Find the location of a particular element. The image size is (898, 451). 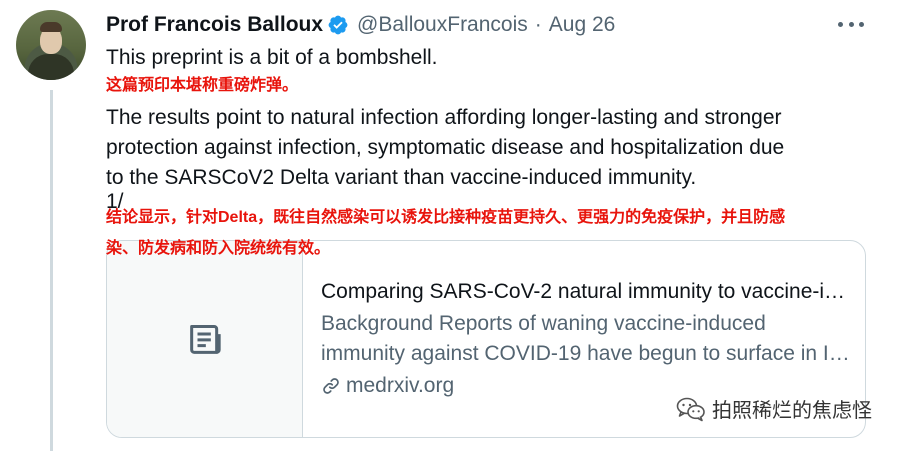

display-name: Prof Francois Balloux is located at coordinates (214, 25).